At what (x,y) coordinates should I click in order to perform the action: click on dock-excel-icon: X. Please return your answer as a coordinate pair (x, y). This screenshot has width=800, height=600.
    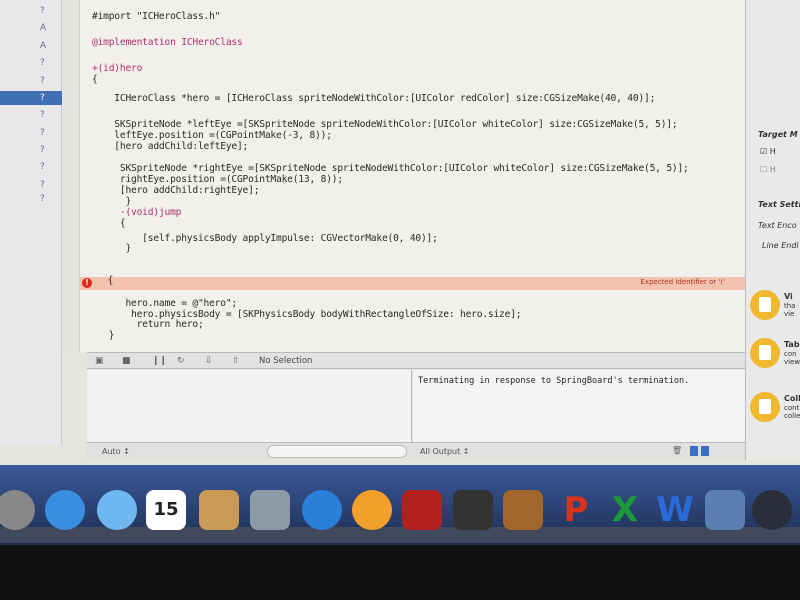
    Looking at the image, I should click on (625, 510).